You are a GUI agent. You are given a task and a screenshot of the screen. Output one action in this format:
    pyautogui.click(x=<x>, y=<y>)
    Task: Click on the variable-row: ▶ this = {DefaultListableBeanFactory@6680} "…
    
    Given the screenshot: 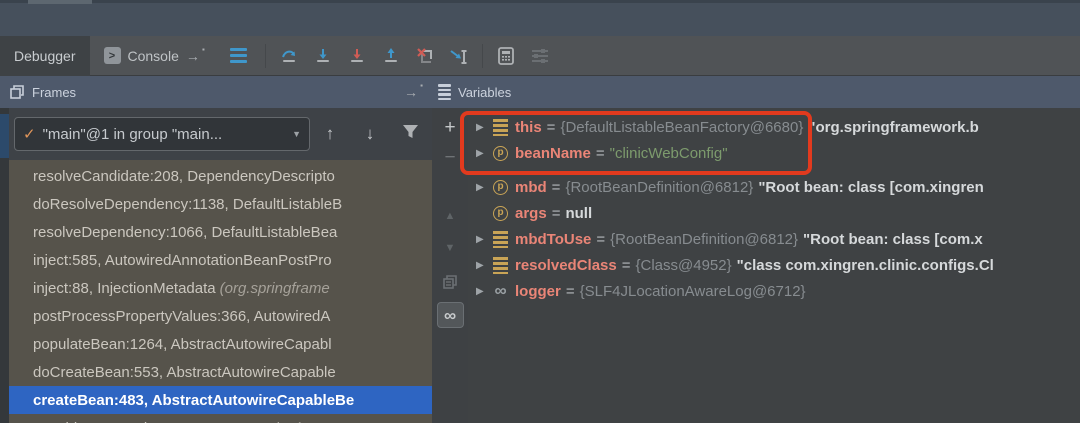 What is the action you would take?
    pyautogui.click(x=774, y=127)
    